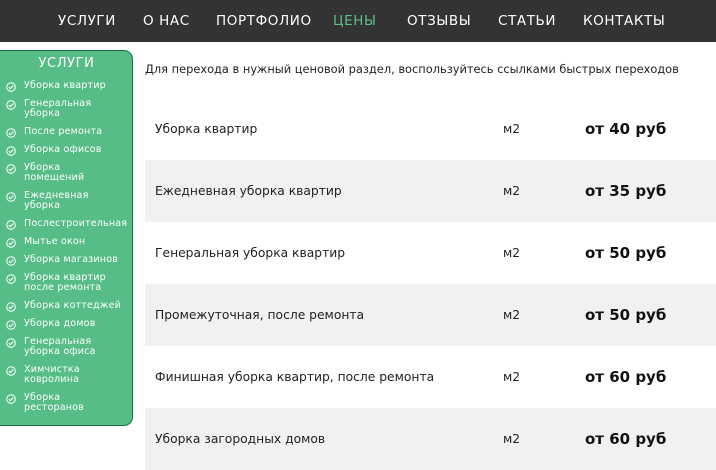  I want to click on price-value: от 35 руб, so click(626, 191).